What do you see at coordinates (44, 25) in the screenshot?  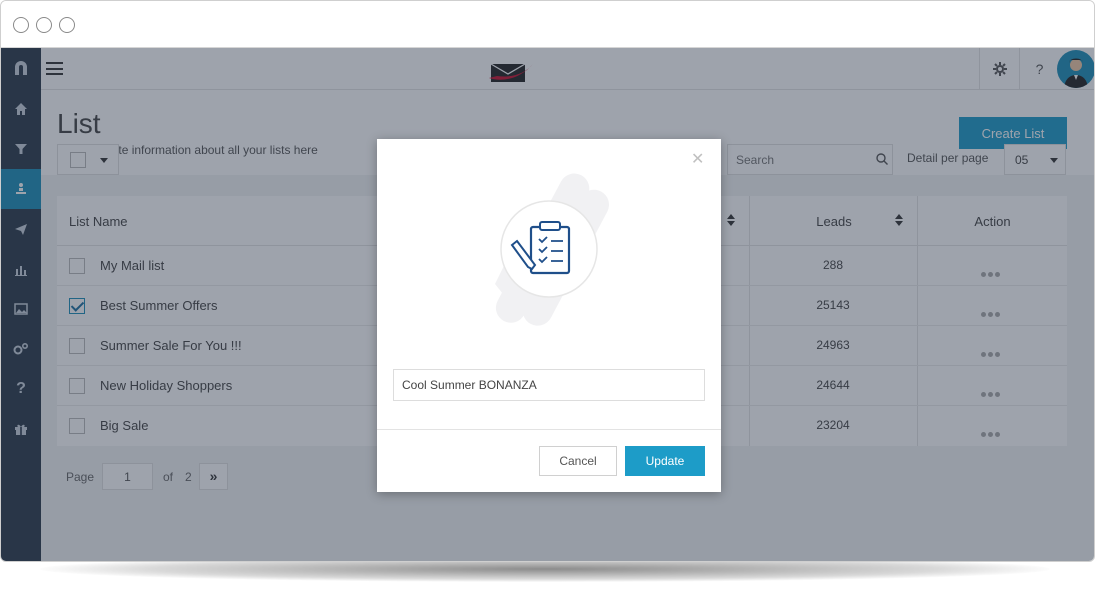 I see `window-minimize-control` at bounding box center [44, 25].